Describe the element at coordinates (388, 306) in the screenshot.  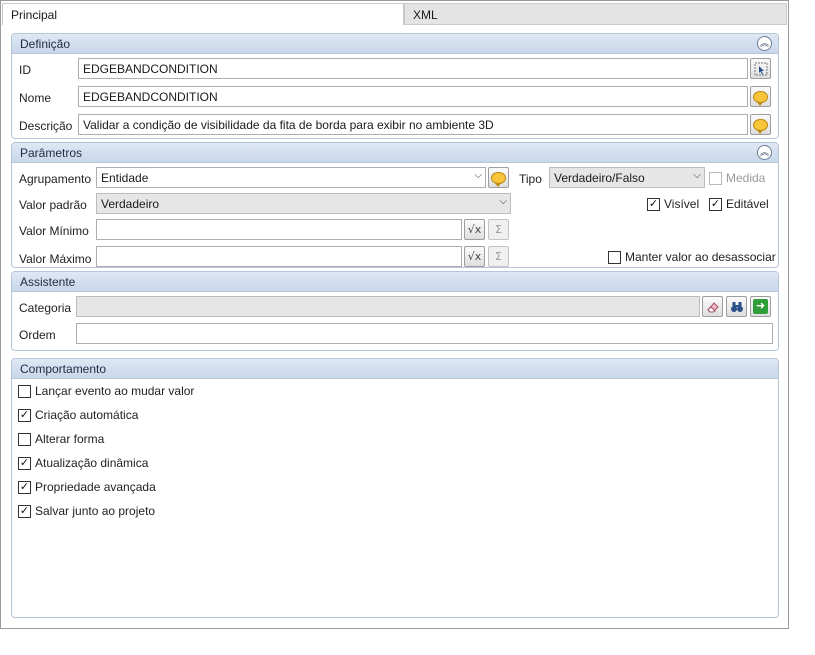
I see `categoria-field` at that location.